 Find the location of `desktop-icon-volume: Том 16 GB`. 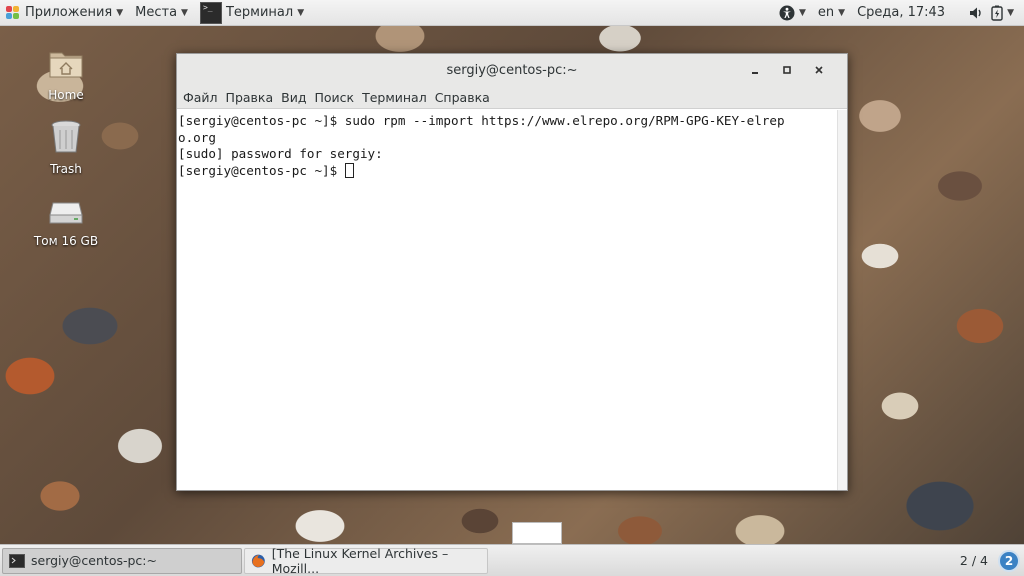

desktop-icon-volume: Том 16 GB is located at coordinates (66, 222).